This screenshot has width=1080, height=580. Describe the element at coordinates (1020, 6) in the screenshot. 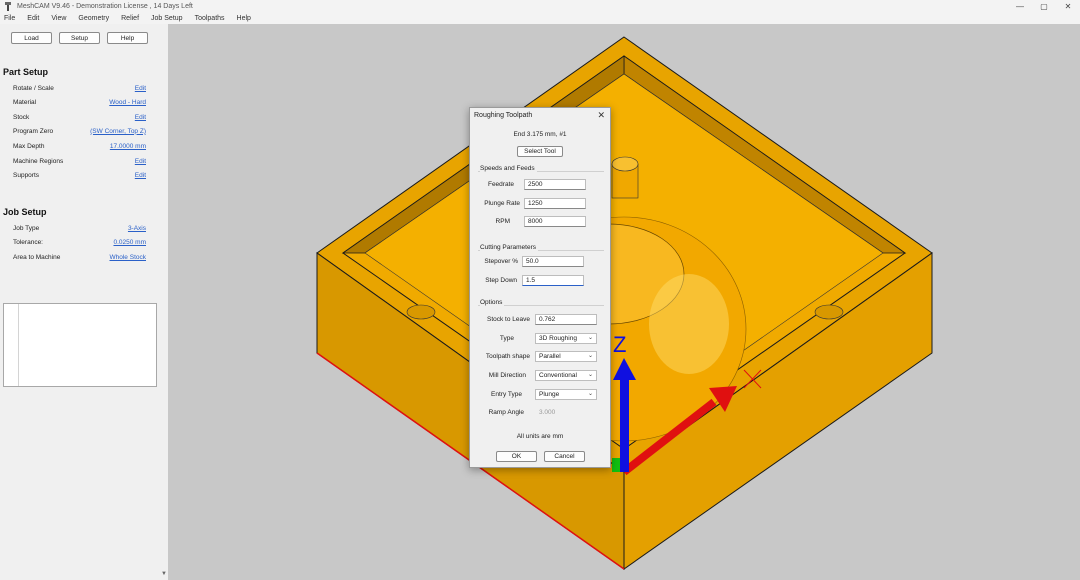

I see `minimize-icon: —` at that location.